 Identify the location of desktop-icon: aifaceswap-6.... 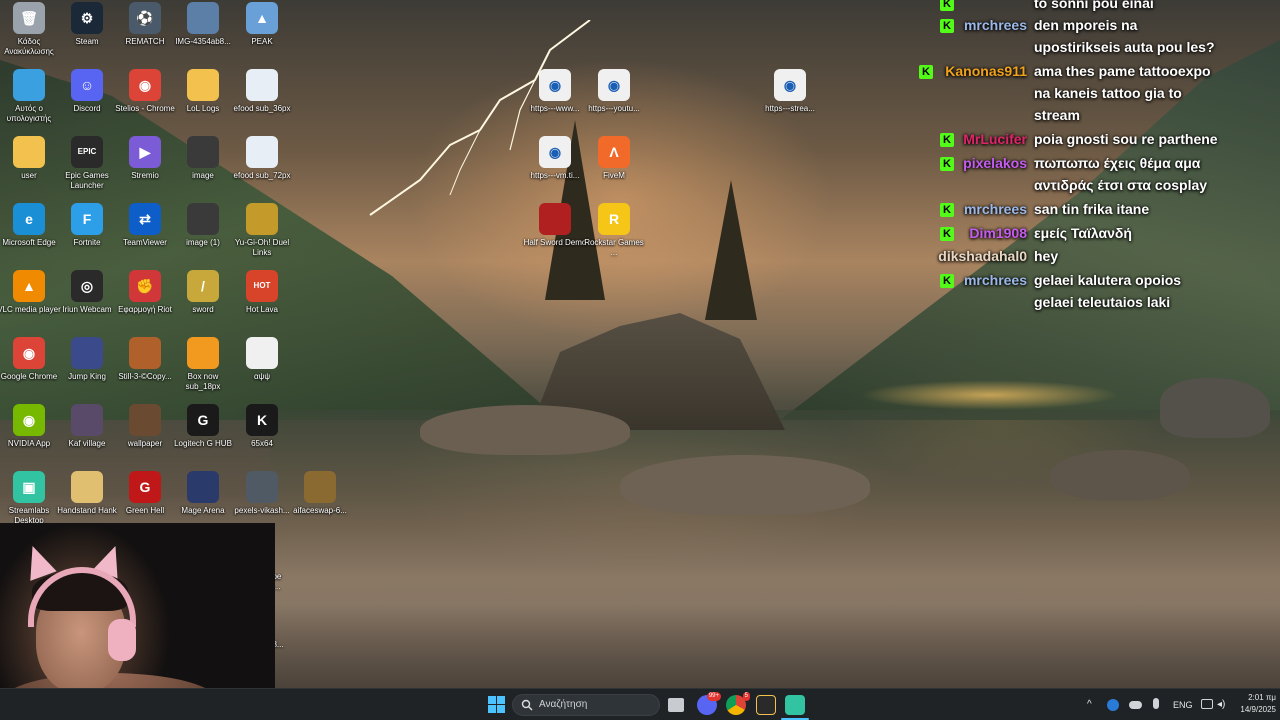
(320, 493).